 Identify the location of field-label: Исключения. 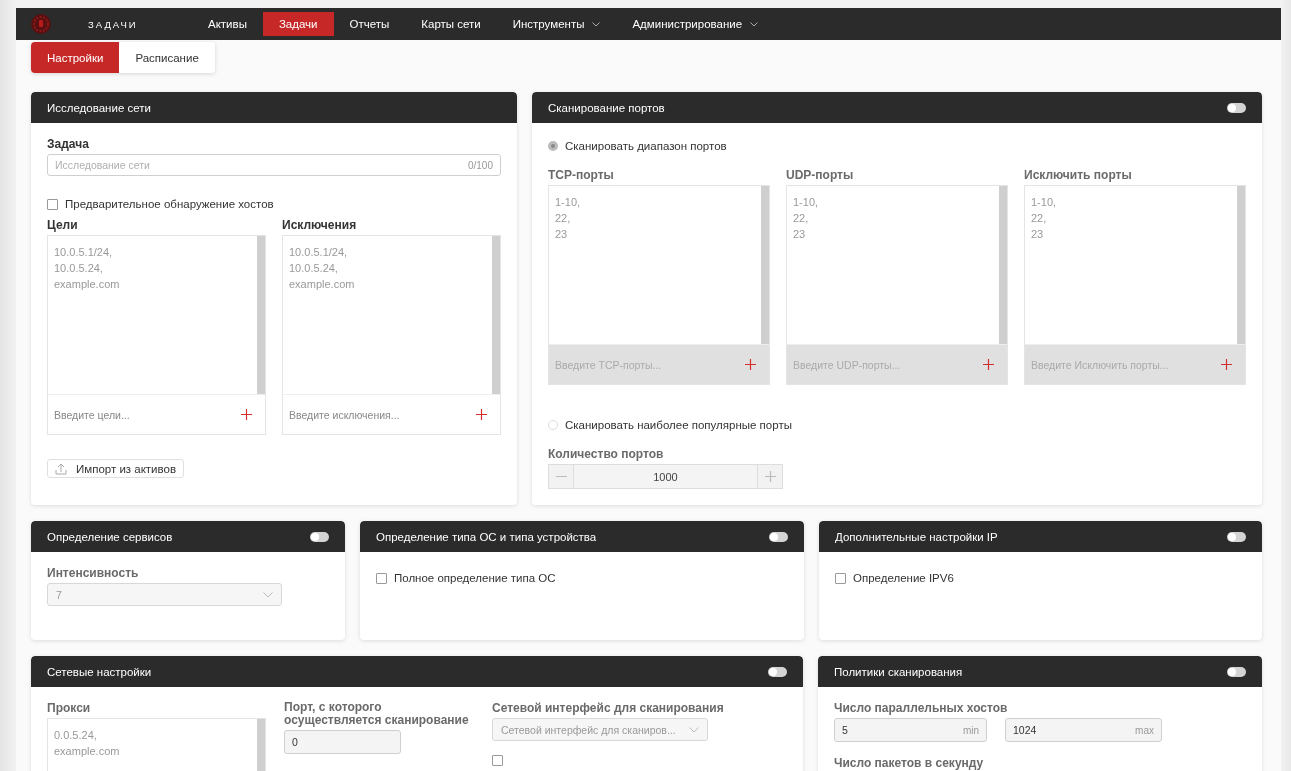
(320, 225).